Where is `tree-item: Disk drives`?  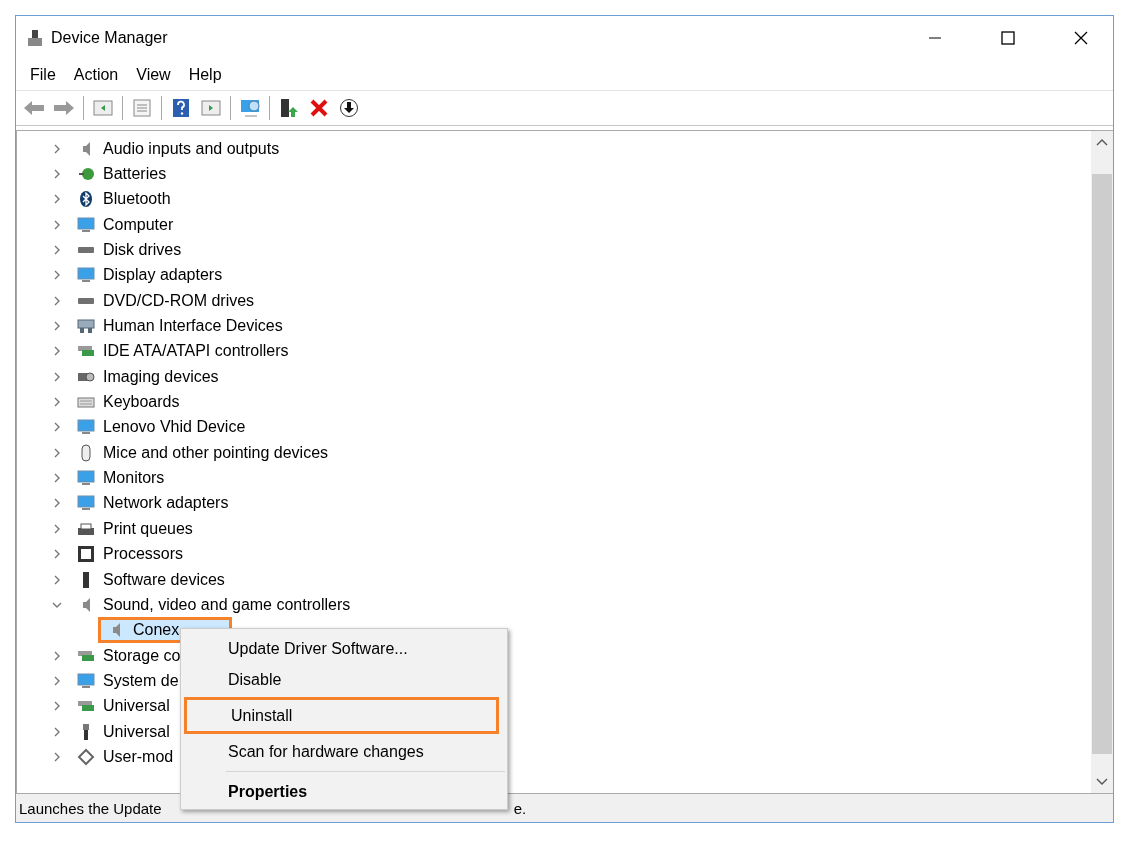 tree-item: Disk drives is located at coordinates (142, 250).